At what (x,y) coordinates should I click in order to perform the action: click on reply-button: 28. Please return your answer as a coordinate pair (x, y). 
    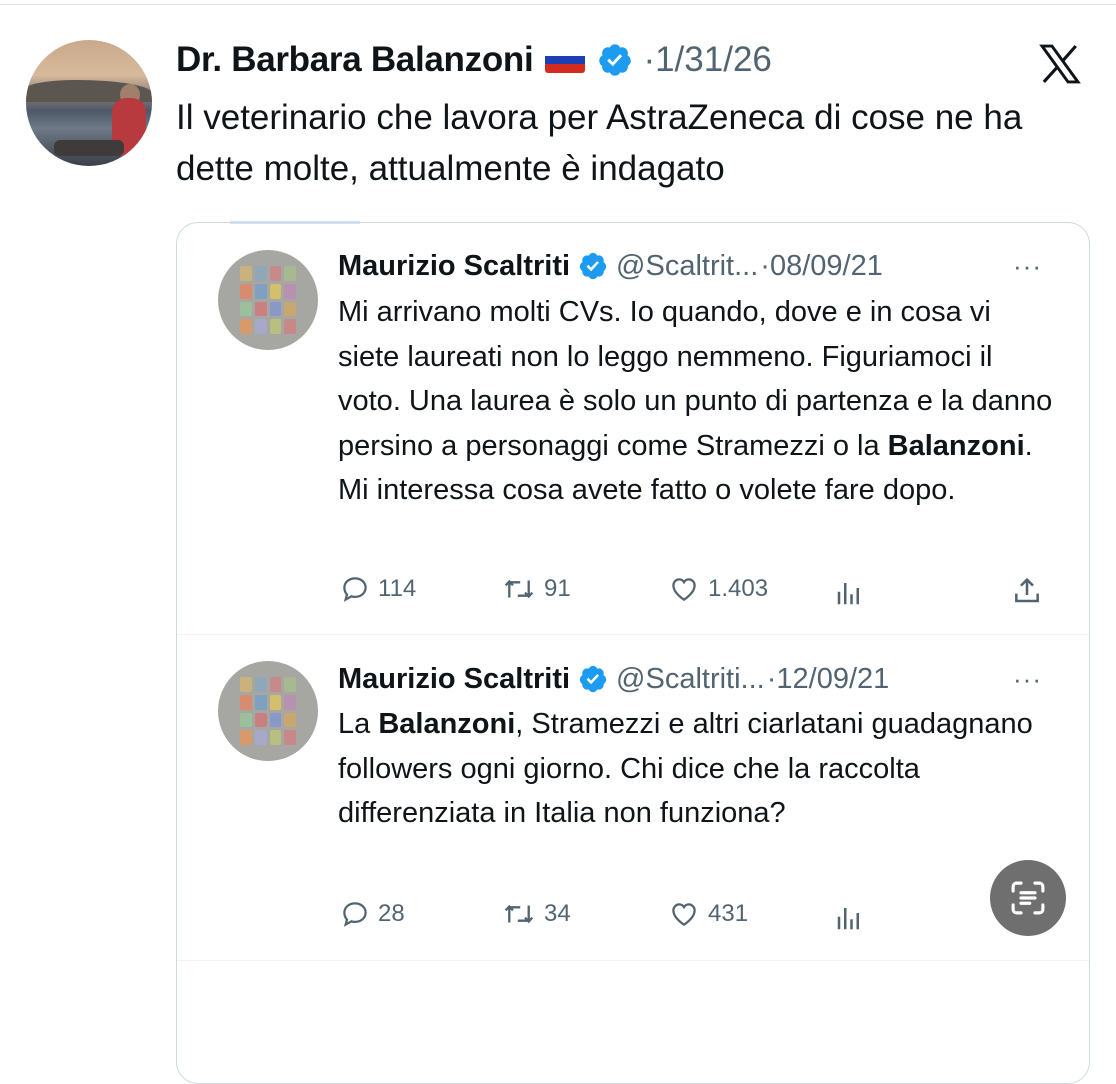
    Looking at the image, I should click on (372, 914).